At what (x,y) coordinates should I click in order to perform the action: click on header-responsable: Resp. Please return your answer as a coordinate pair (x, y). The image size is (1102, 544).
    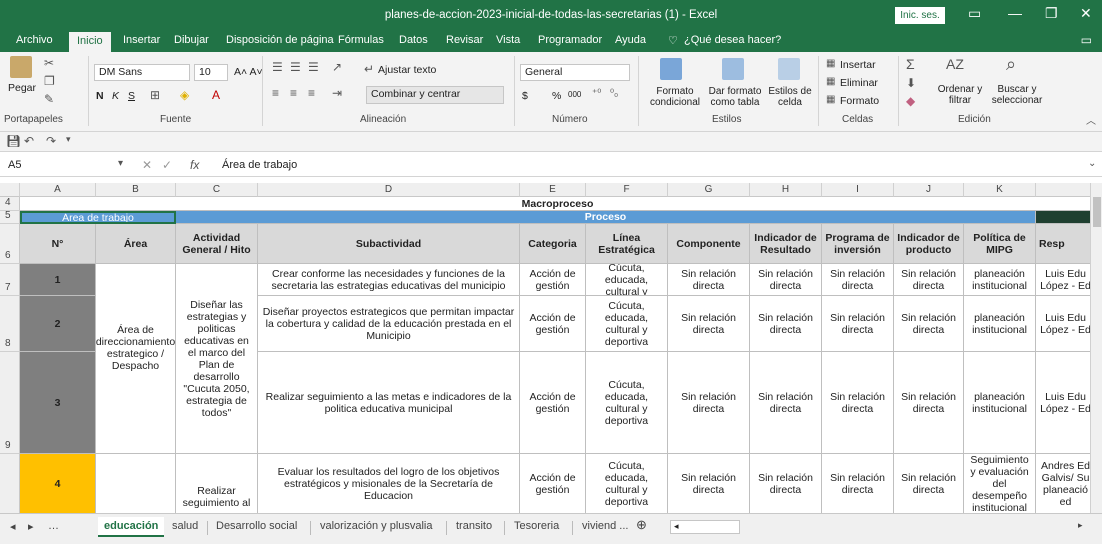
    Looking at the image, I should click on (1063, 244).